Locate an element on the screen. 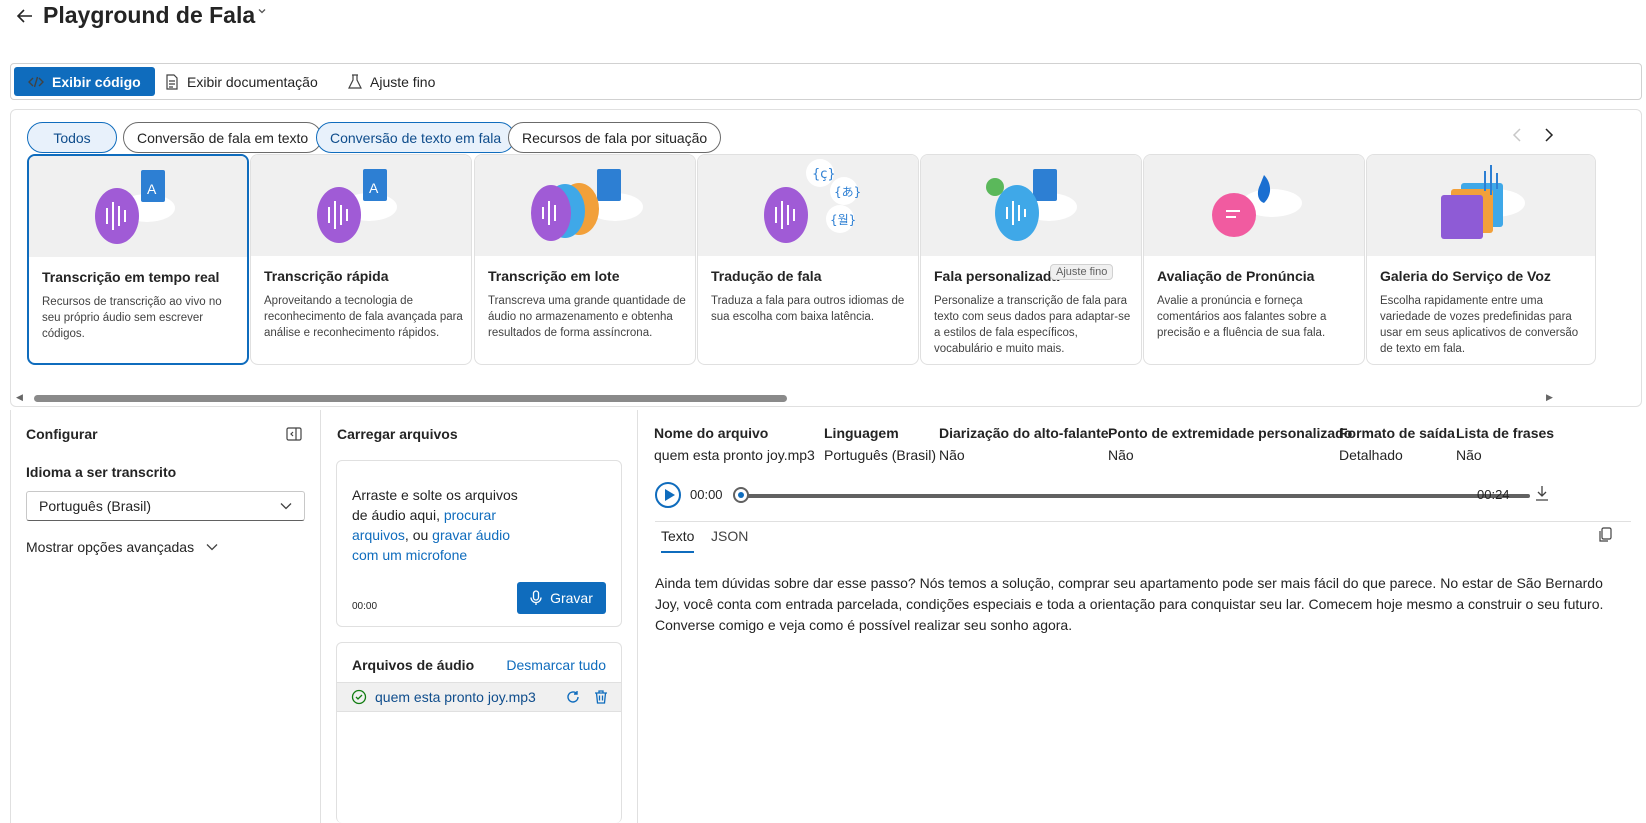  copy-icon is located at coordinates (1605, 536).